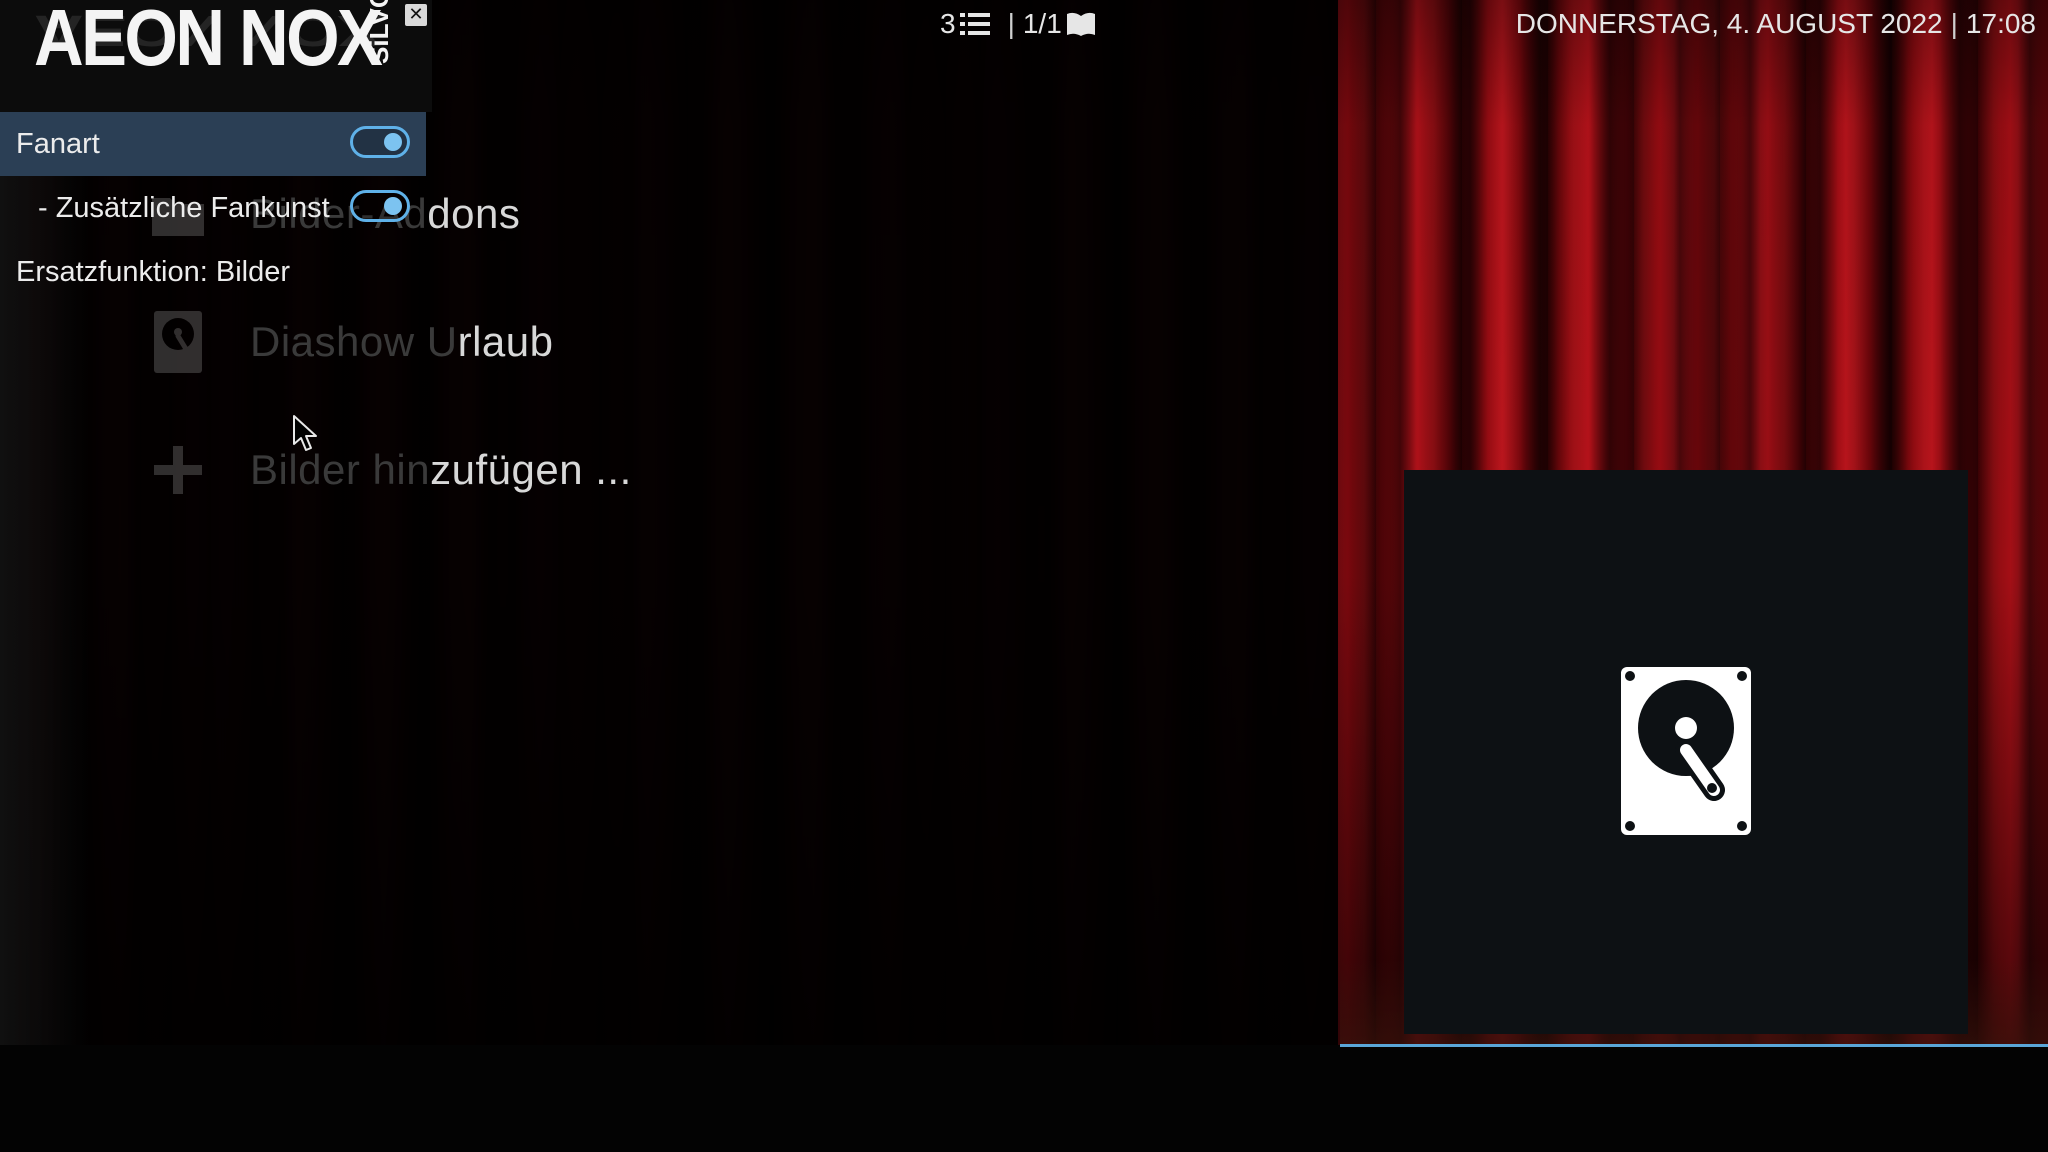 The width and height of the screenshot is (2048, 1152). What do you see at coordinates (178, 470) in the screenshot?
I see `plus-icon` at bounding box center [178, 470].